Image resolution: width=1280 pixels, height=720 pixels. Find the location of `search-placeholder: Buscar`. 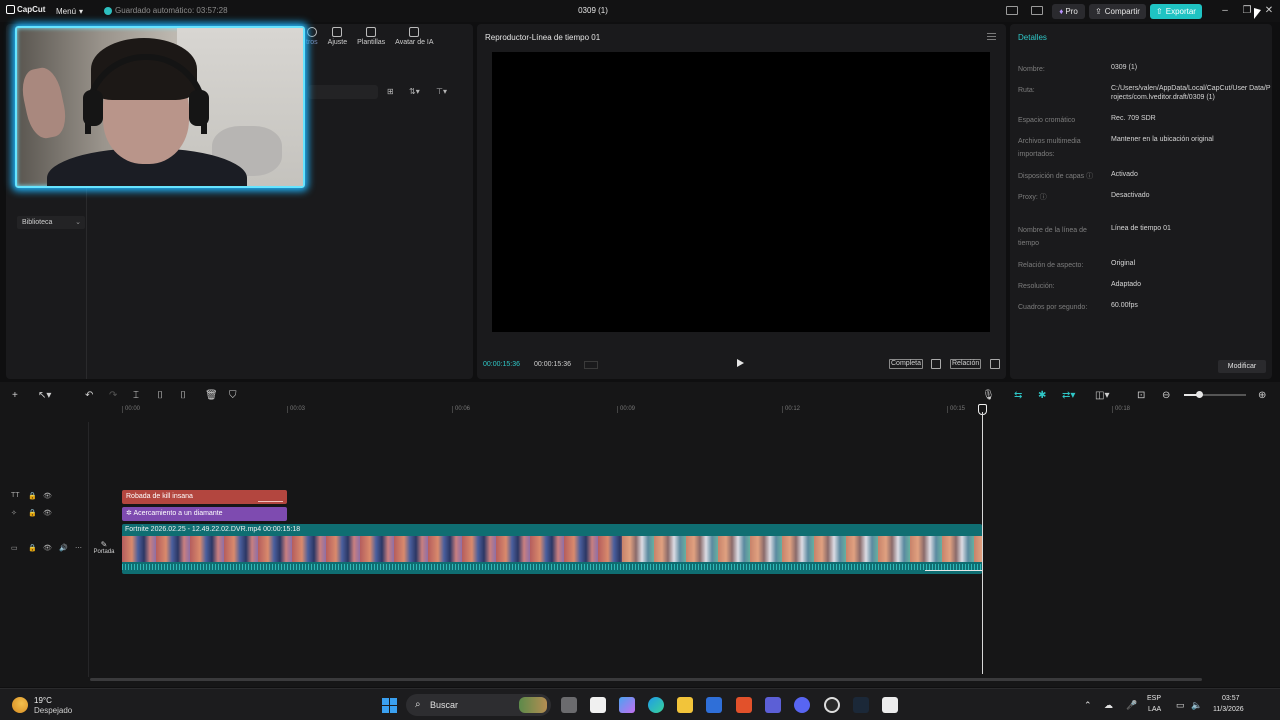

search-placeholder: Buscar is located at coordinates (444, 705).